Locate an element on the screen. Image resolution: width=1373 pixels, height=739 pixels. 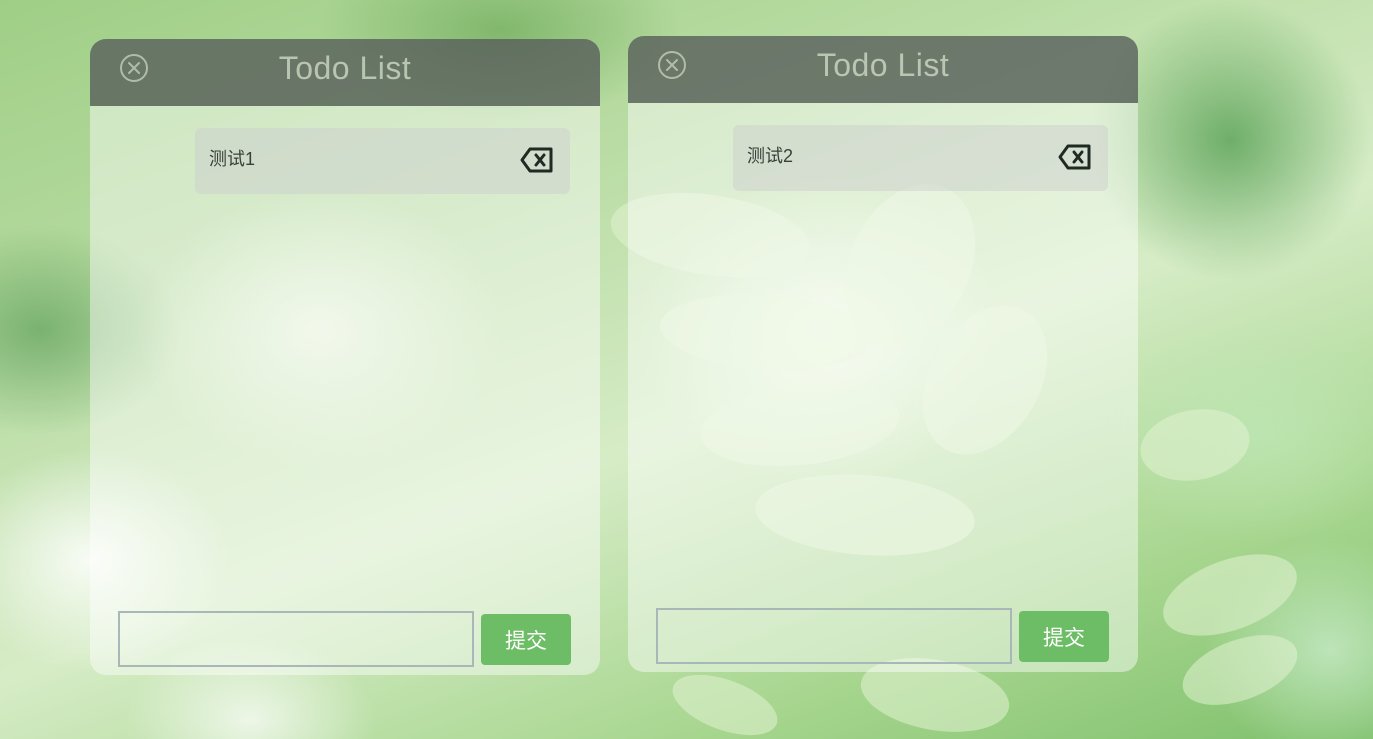
todo-item-text: 测试2 is located at coordinates (770, 156).